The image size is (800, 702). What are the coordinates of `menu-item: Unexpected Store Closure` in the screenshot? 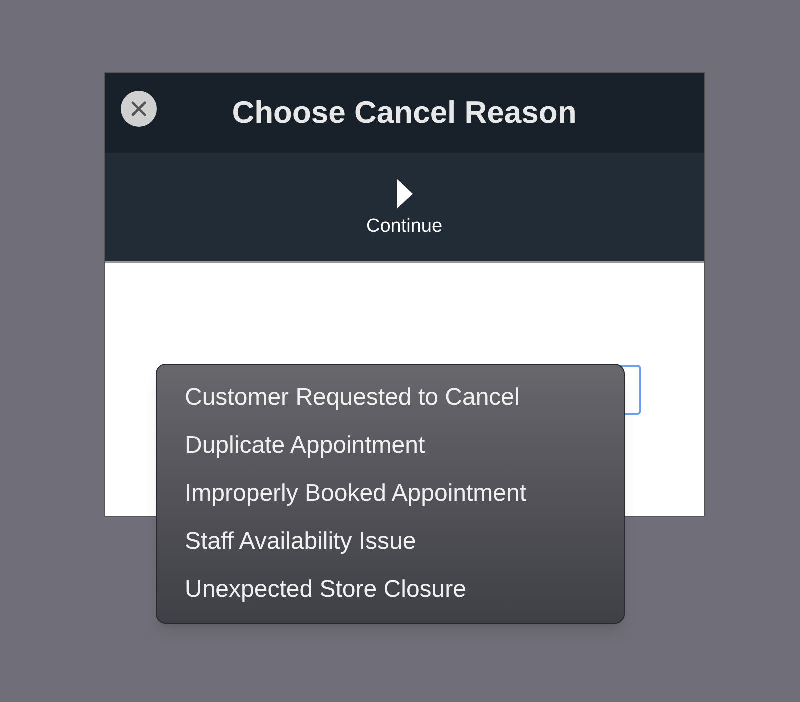 It's located at (390, 593).